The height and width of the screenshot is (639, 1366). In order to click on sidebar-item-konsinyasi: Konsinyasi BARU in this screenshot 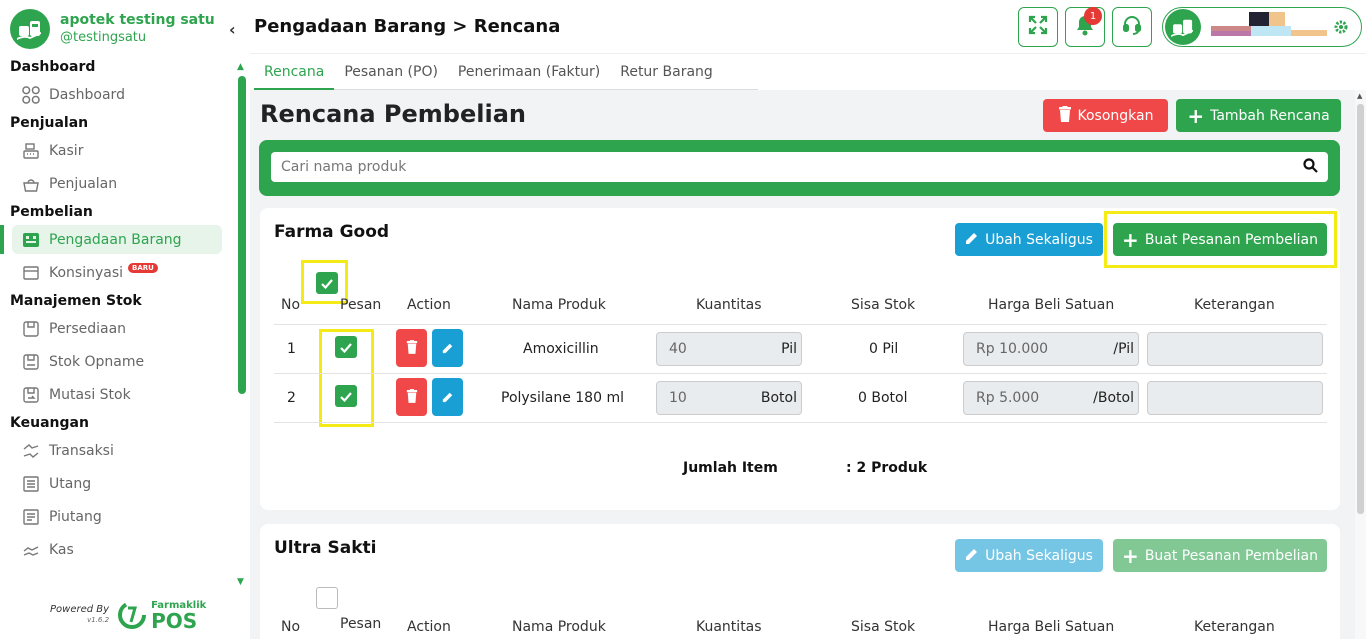, I will do `click(117, 272)`.